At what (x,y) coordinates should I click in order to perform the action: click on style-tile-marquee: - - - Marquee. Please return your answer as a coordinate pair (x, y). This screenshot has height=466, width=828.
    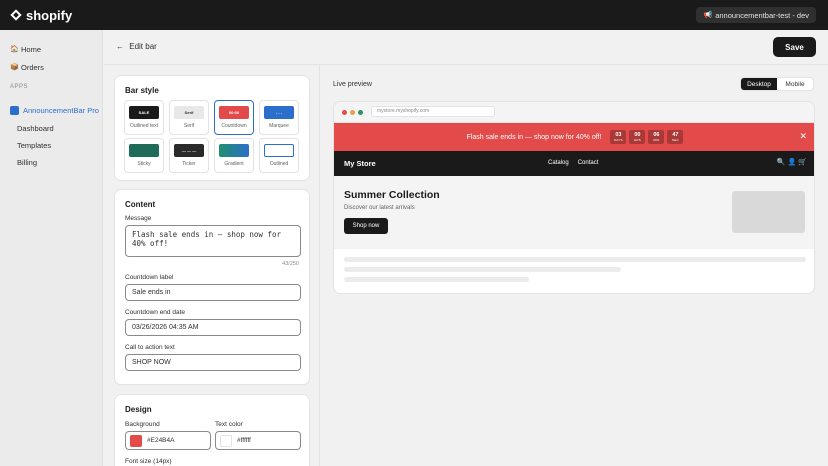
    Looking at the image, I should click on (279, 117).